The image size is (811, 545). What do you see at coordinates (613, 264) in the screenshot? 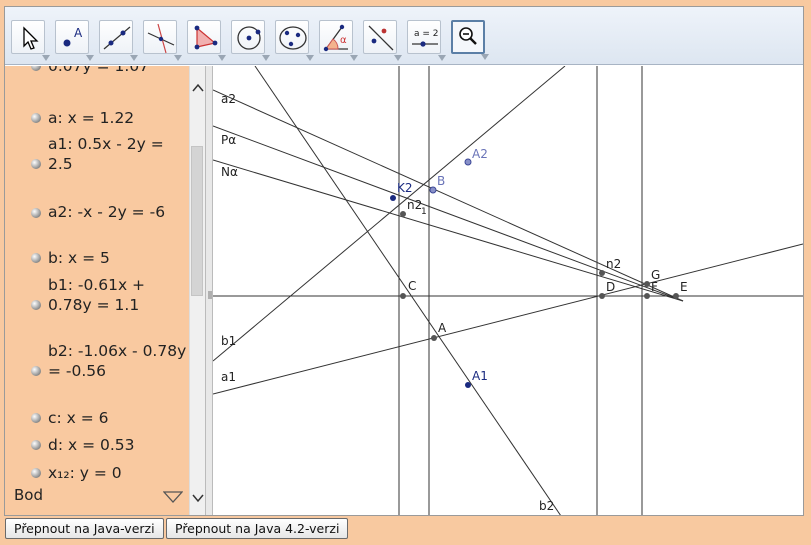
I see `label-n2: n2` at bounding box center [613, 264].